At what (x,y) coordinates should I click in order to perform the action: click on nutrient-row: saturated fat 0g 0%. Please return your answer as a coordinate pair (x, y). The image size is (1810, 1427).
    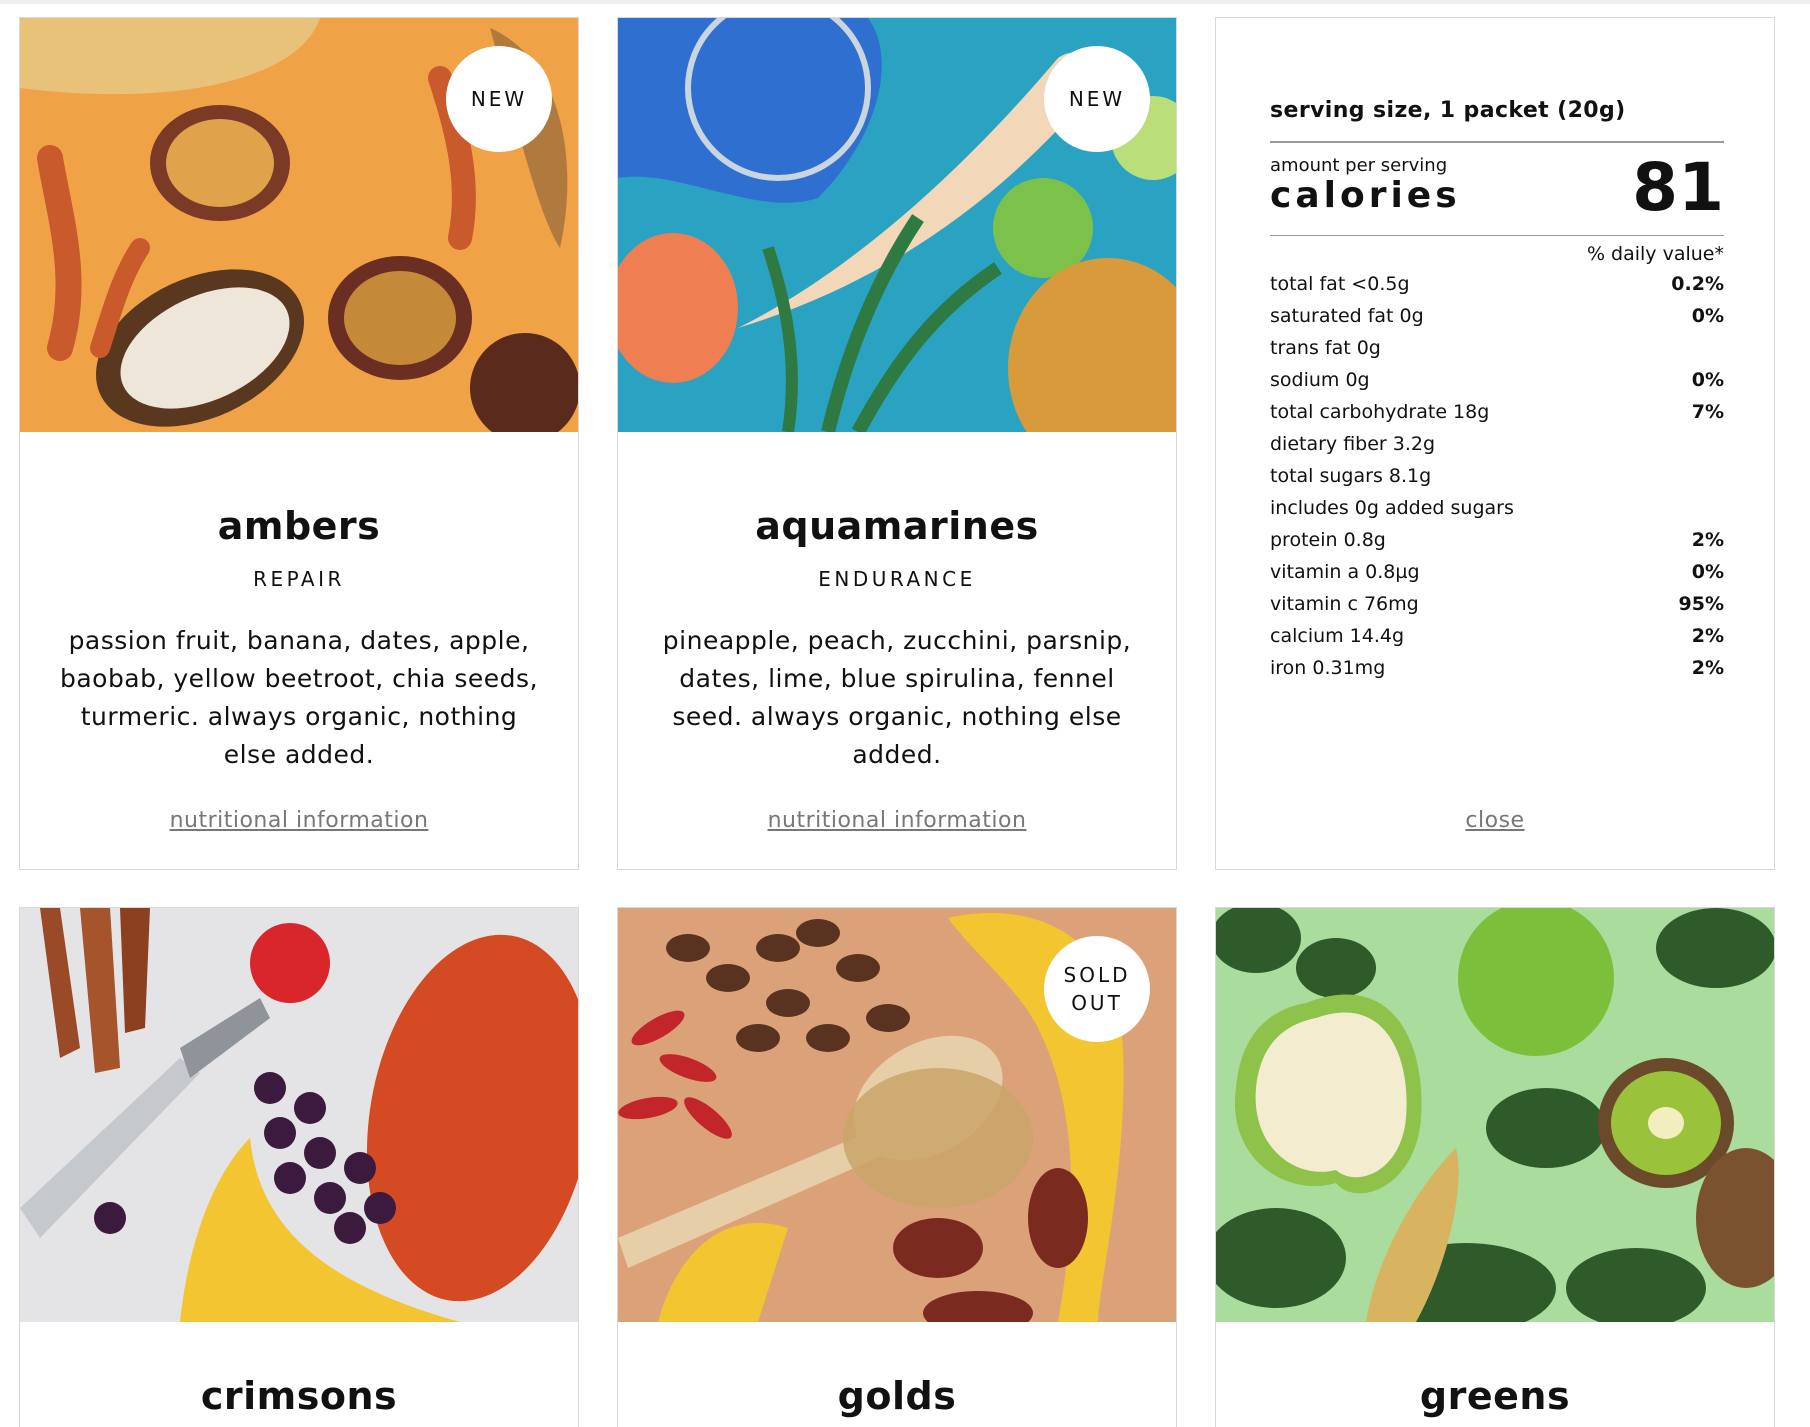
    Looking at the image, I should click on (1497, 316).